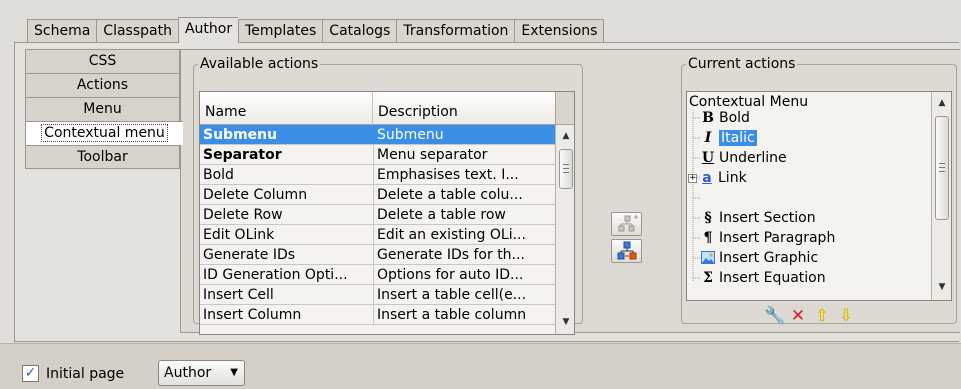 The height and width of the screenshot is (389, 961). I want to click on side-tab-contextual-menu: Contextual menu, so click(104, 133).